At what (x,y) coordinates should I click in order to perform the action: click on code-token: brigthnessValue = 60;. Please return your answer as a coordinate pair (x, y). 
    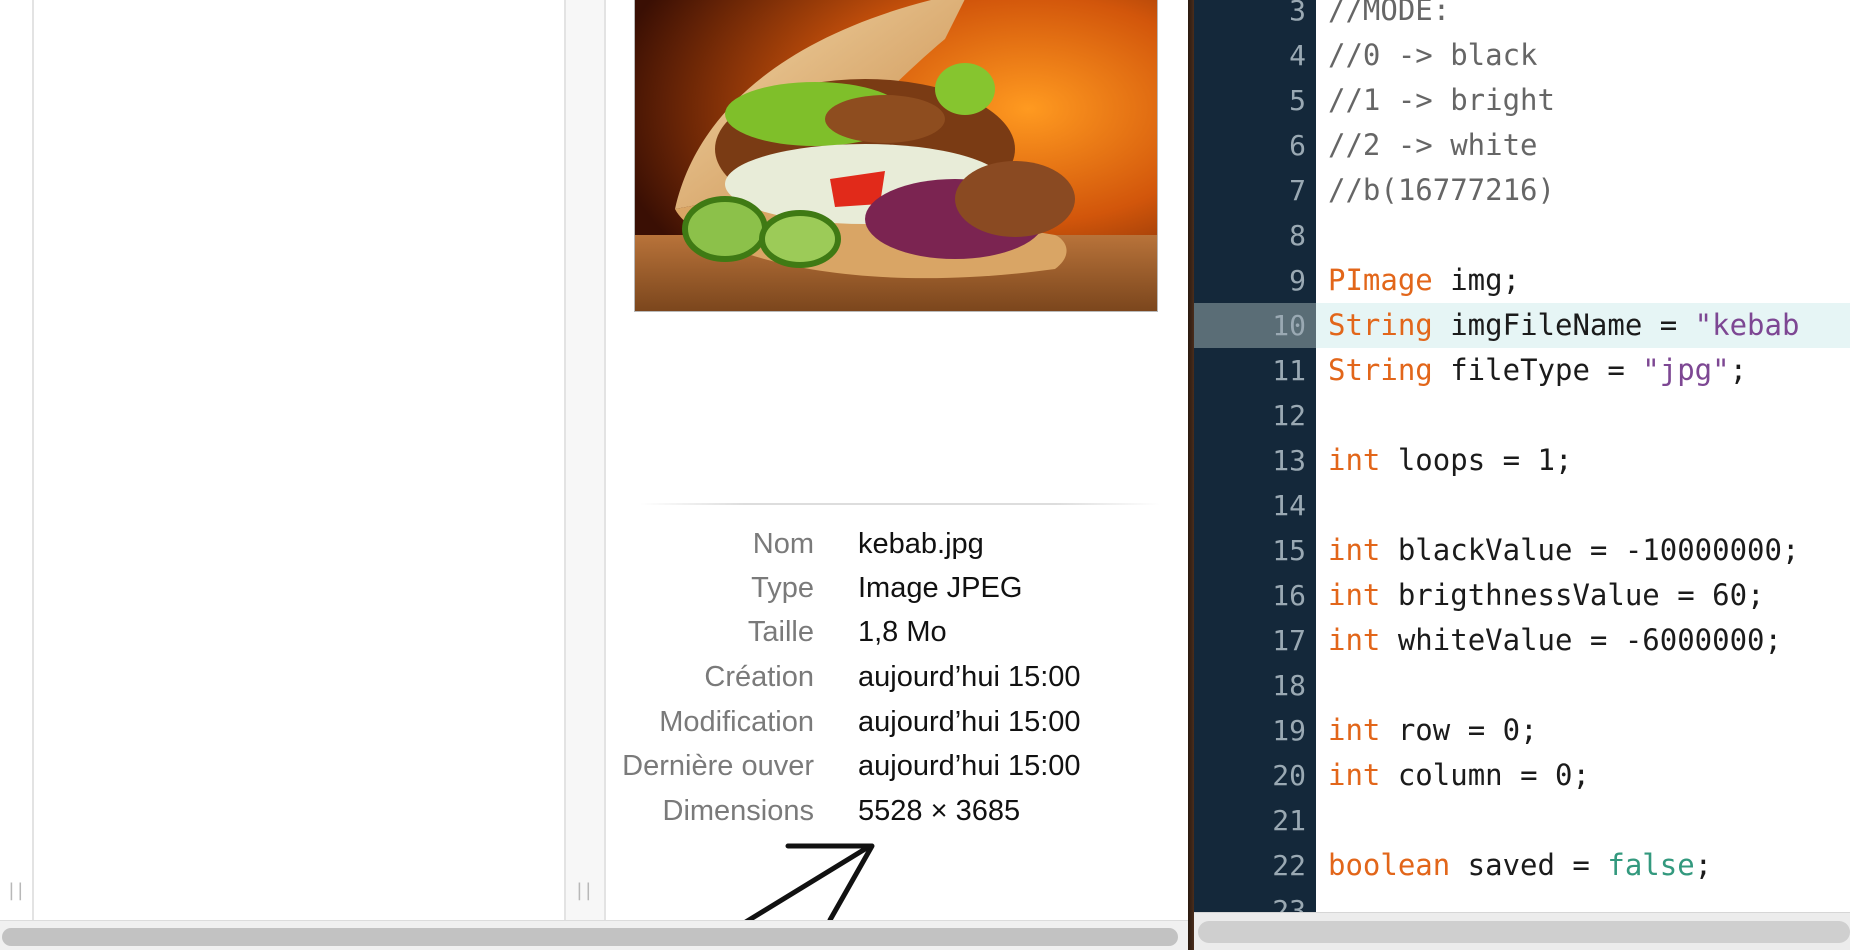
    Looking at the image, I should click on (1572, 595).